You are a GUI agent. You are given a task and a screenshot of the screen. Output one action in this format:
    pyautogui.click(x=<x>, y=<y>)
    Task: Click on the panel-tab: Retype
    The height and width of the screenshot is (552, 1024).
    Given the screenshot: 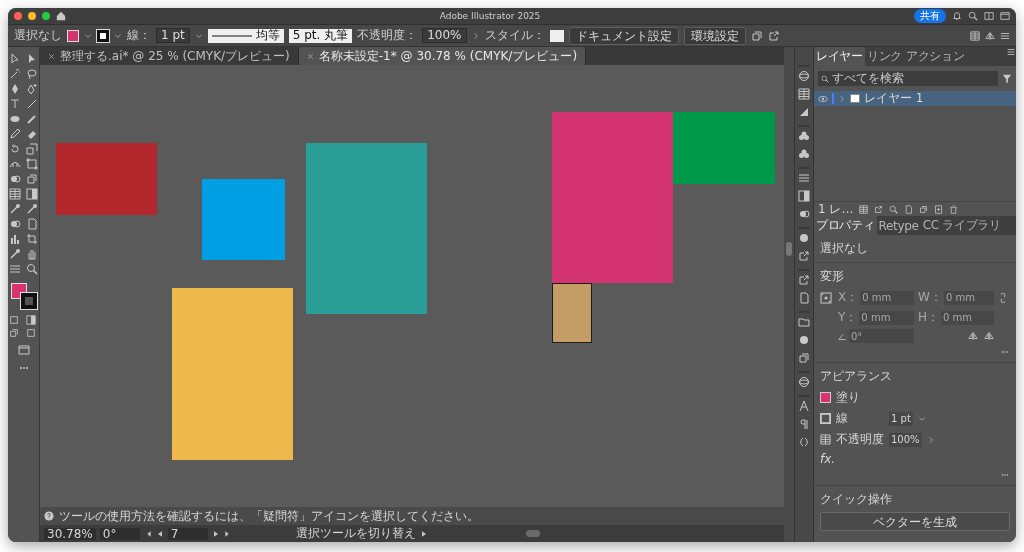 What is the action you would take?
    pyautogui.click(x=898, y=225)
    